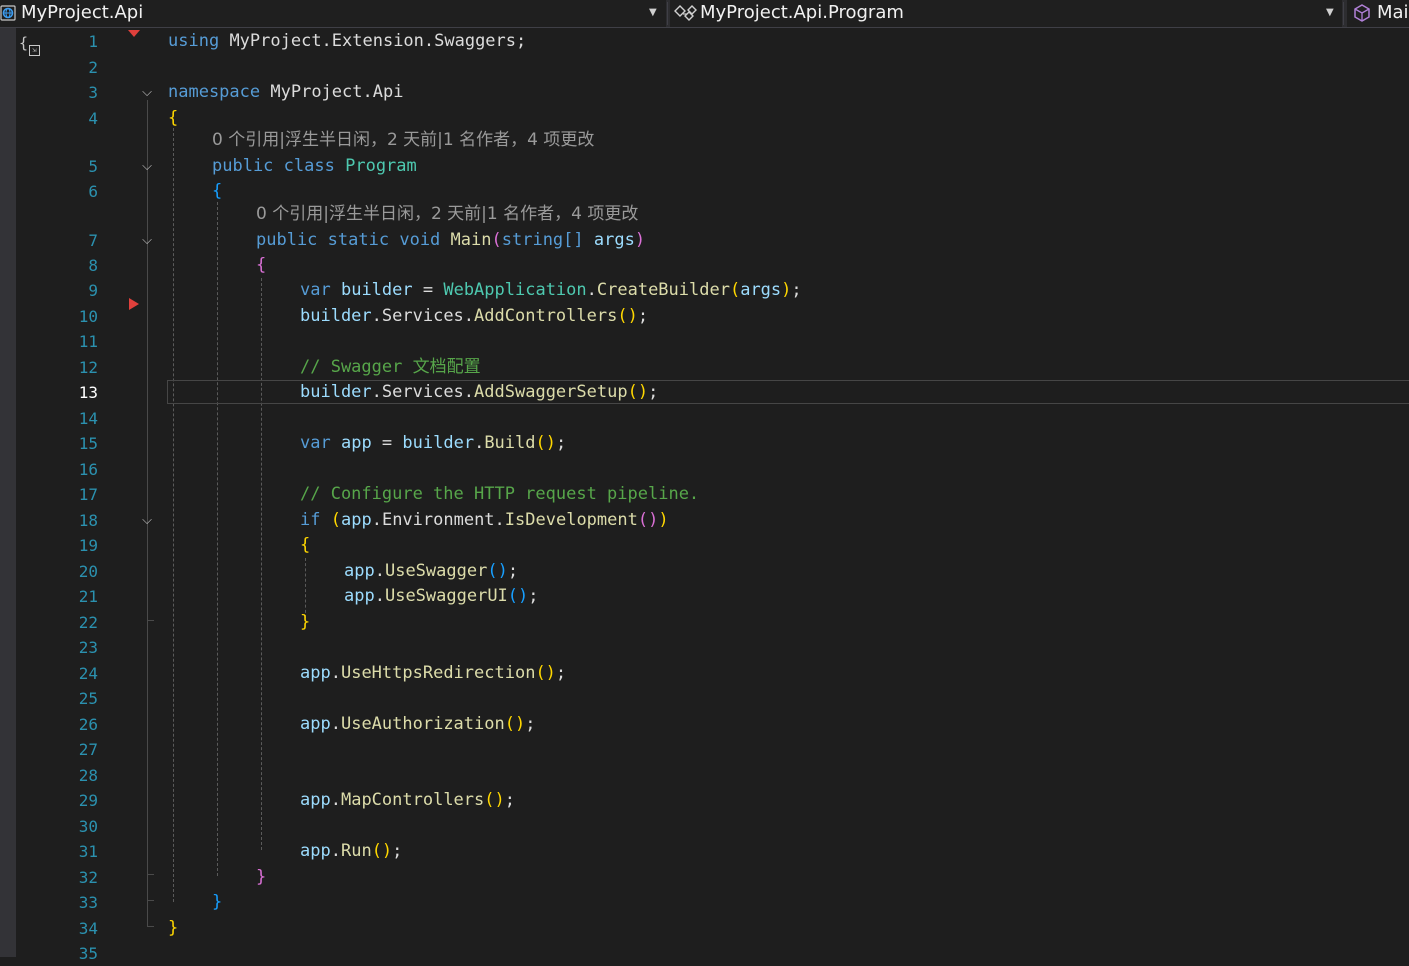  Describe the element at coordinates (88, 800) in the screenshot. I see `line-number: 29` at that location.